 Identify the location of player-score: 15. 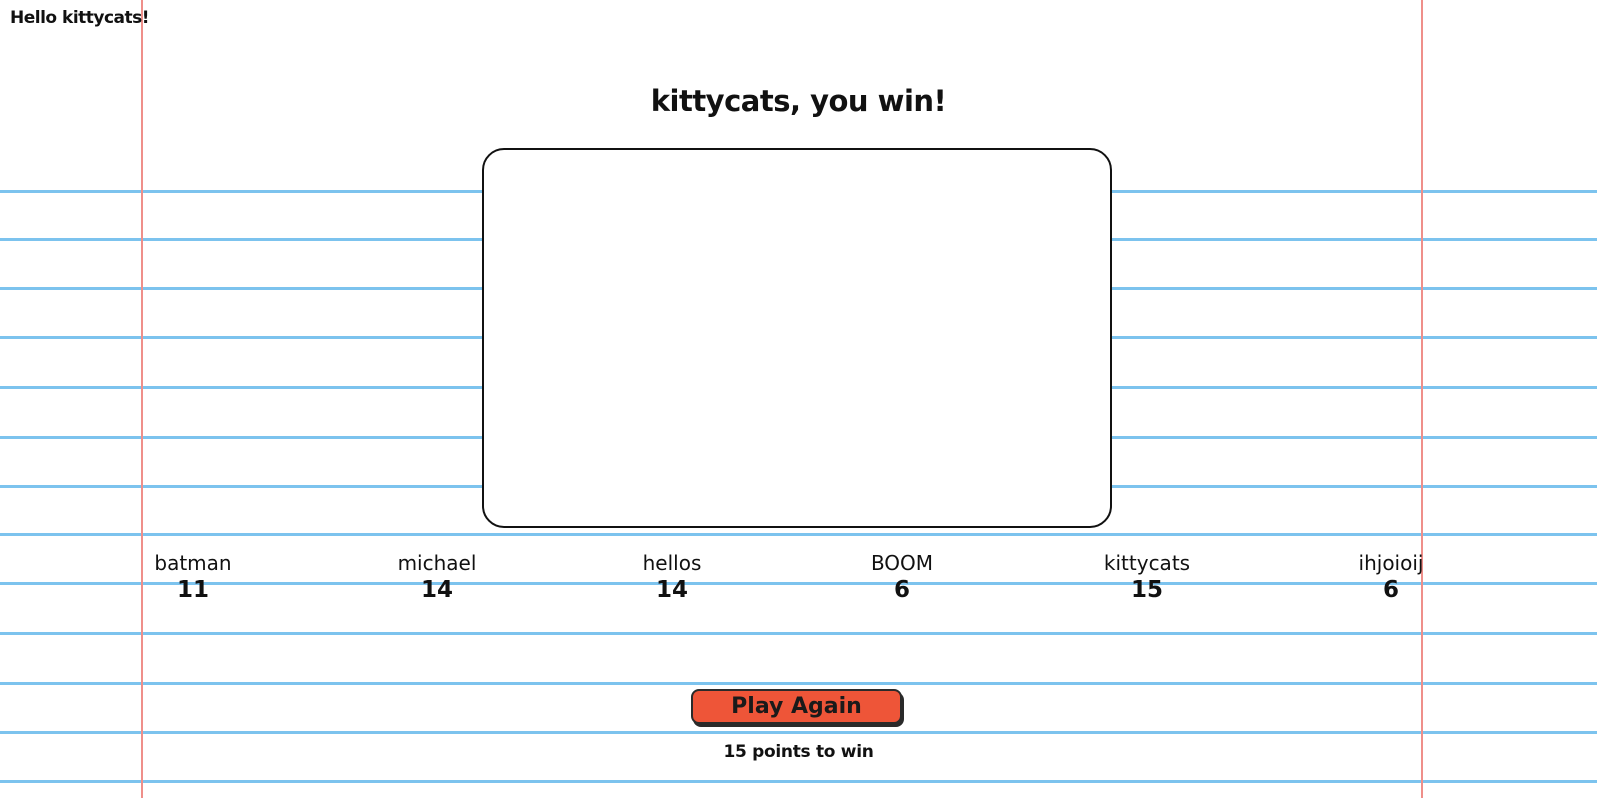
(1146, 590).